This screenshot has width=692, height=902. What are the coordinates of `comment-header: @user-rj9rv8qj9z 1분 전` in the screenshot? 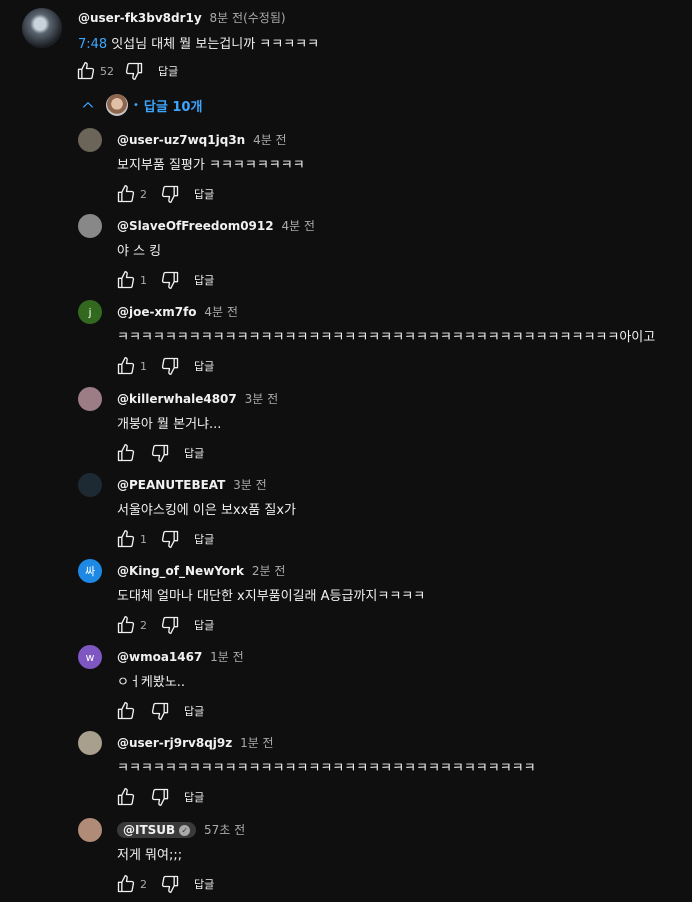 It's located at (195, 742).